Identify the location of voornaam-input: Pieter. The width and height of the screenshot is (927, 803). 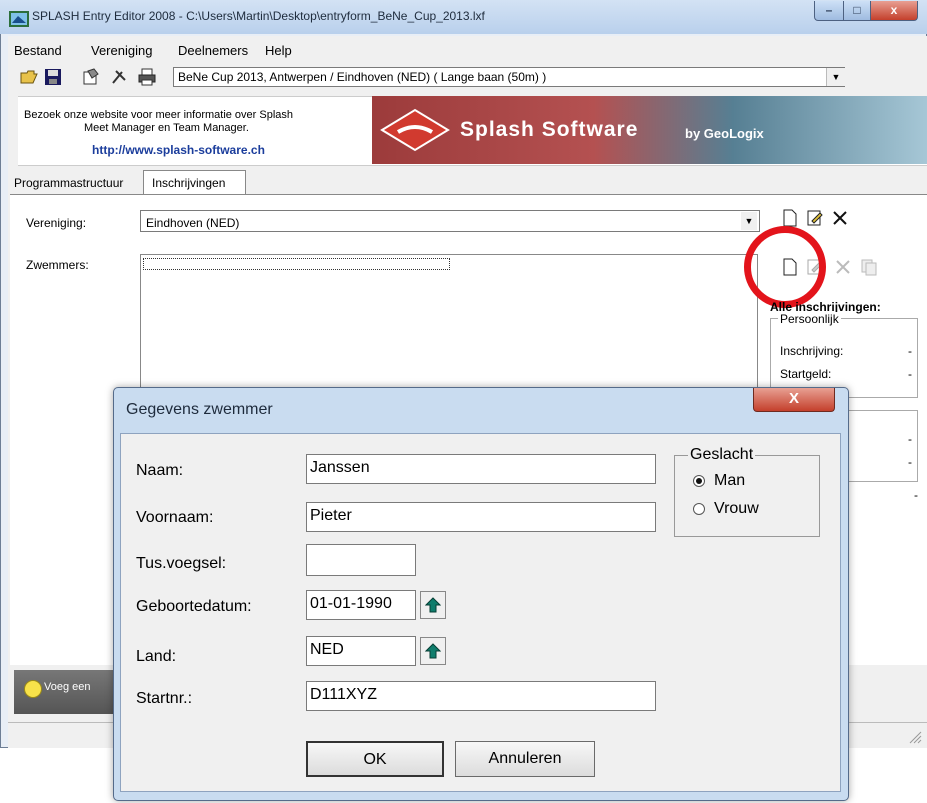
(481, 517).